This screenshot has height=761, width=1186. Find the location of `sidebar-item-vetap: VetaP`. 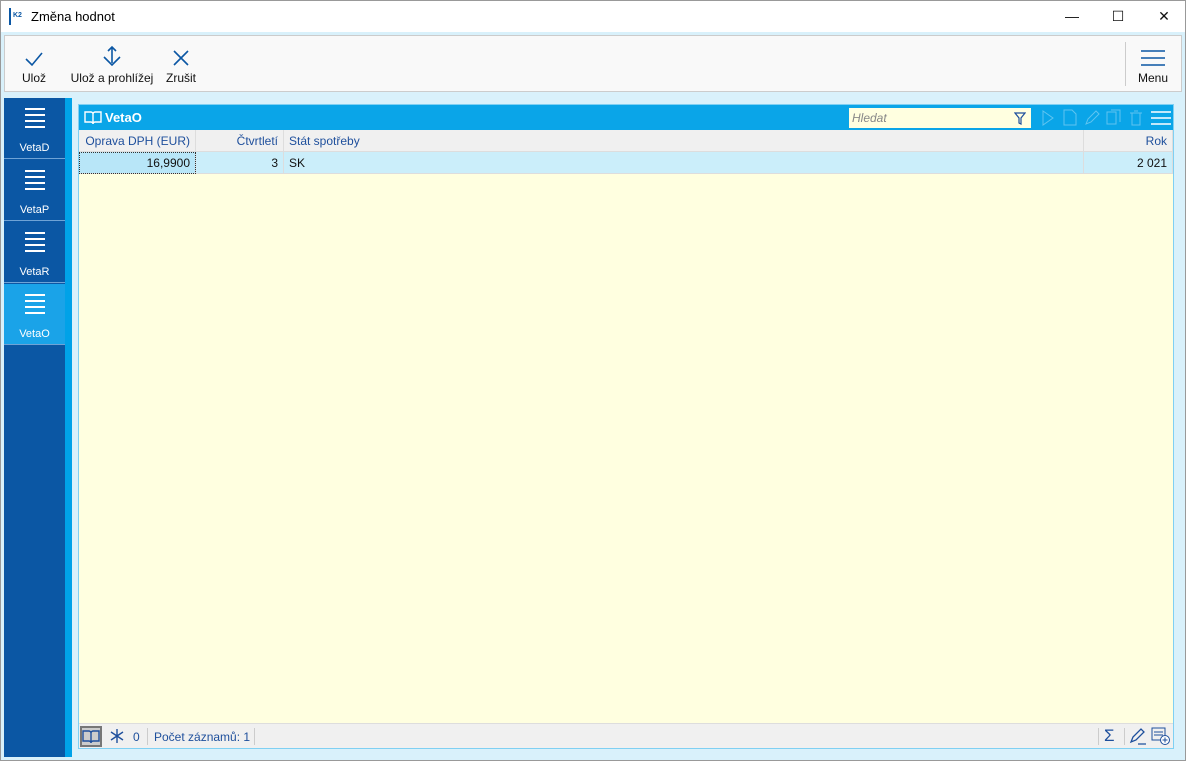

sidebar-item-vetap: VetaP is located at coordinates (34, 190).